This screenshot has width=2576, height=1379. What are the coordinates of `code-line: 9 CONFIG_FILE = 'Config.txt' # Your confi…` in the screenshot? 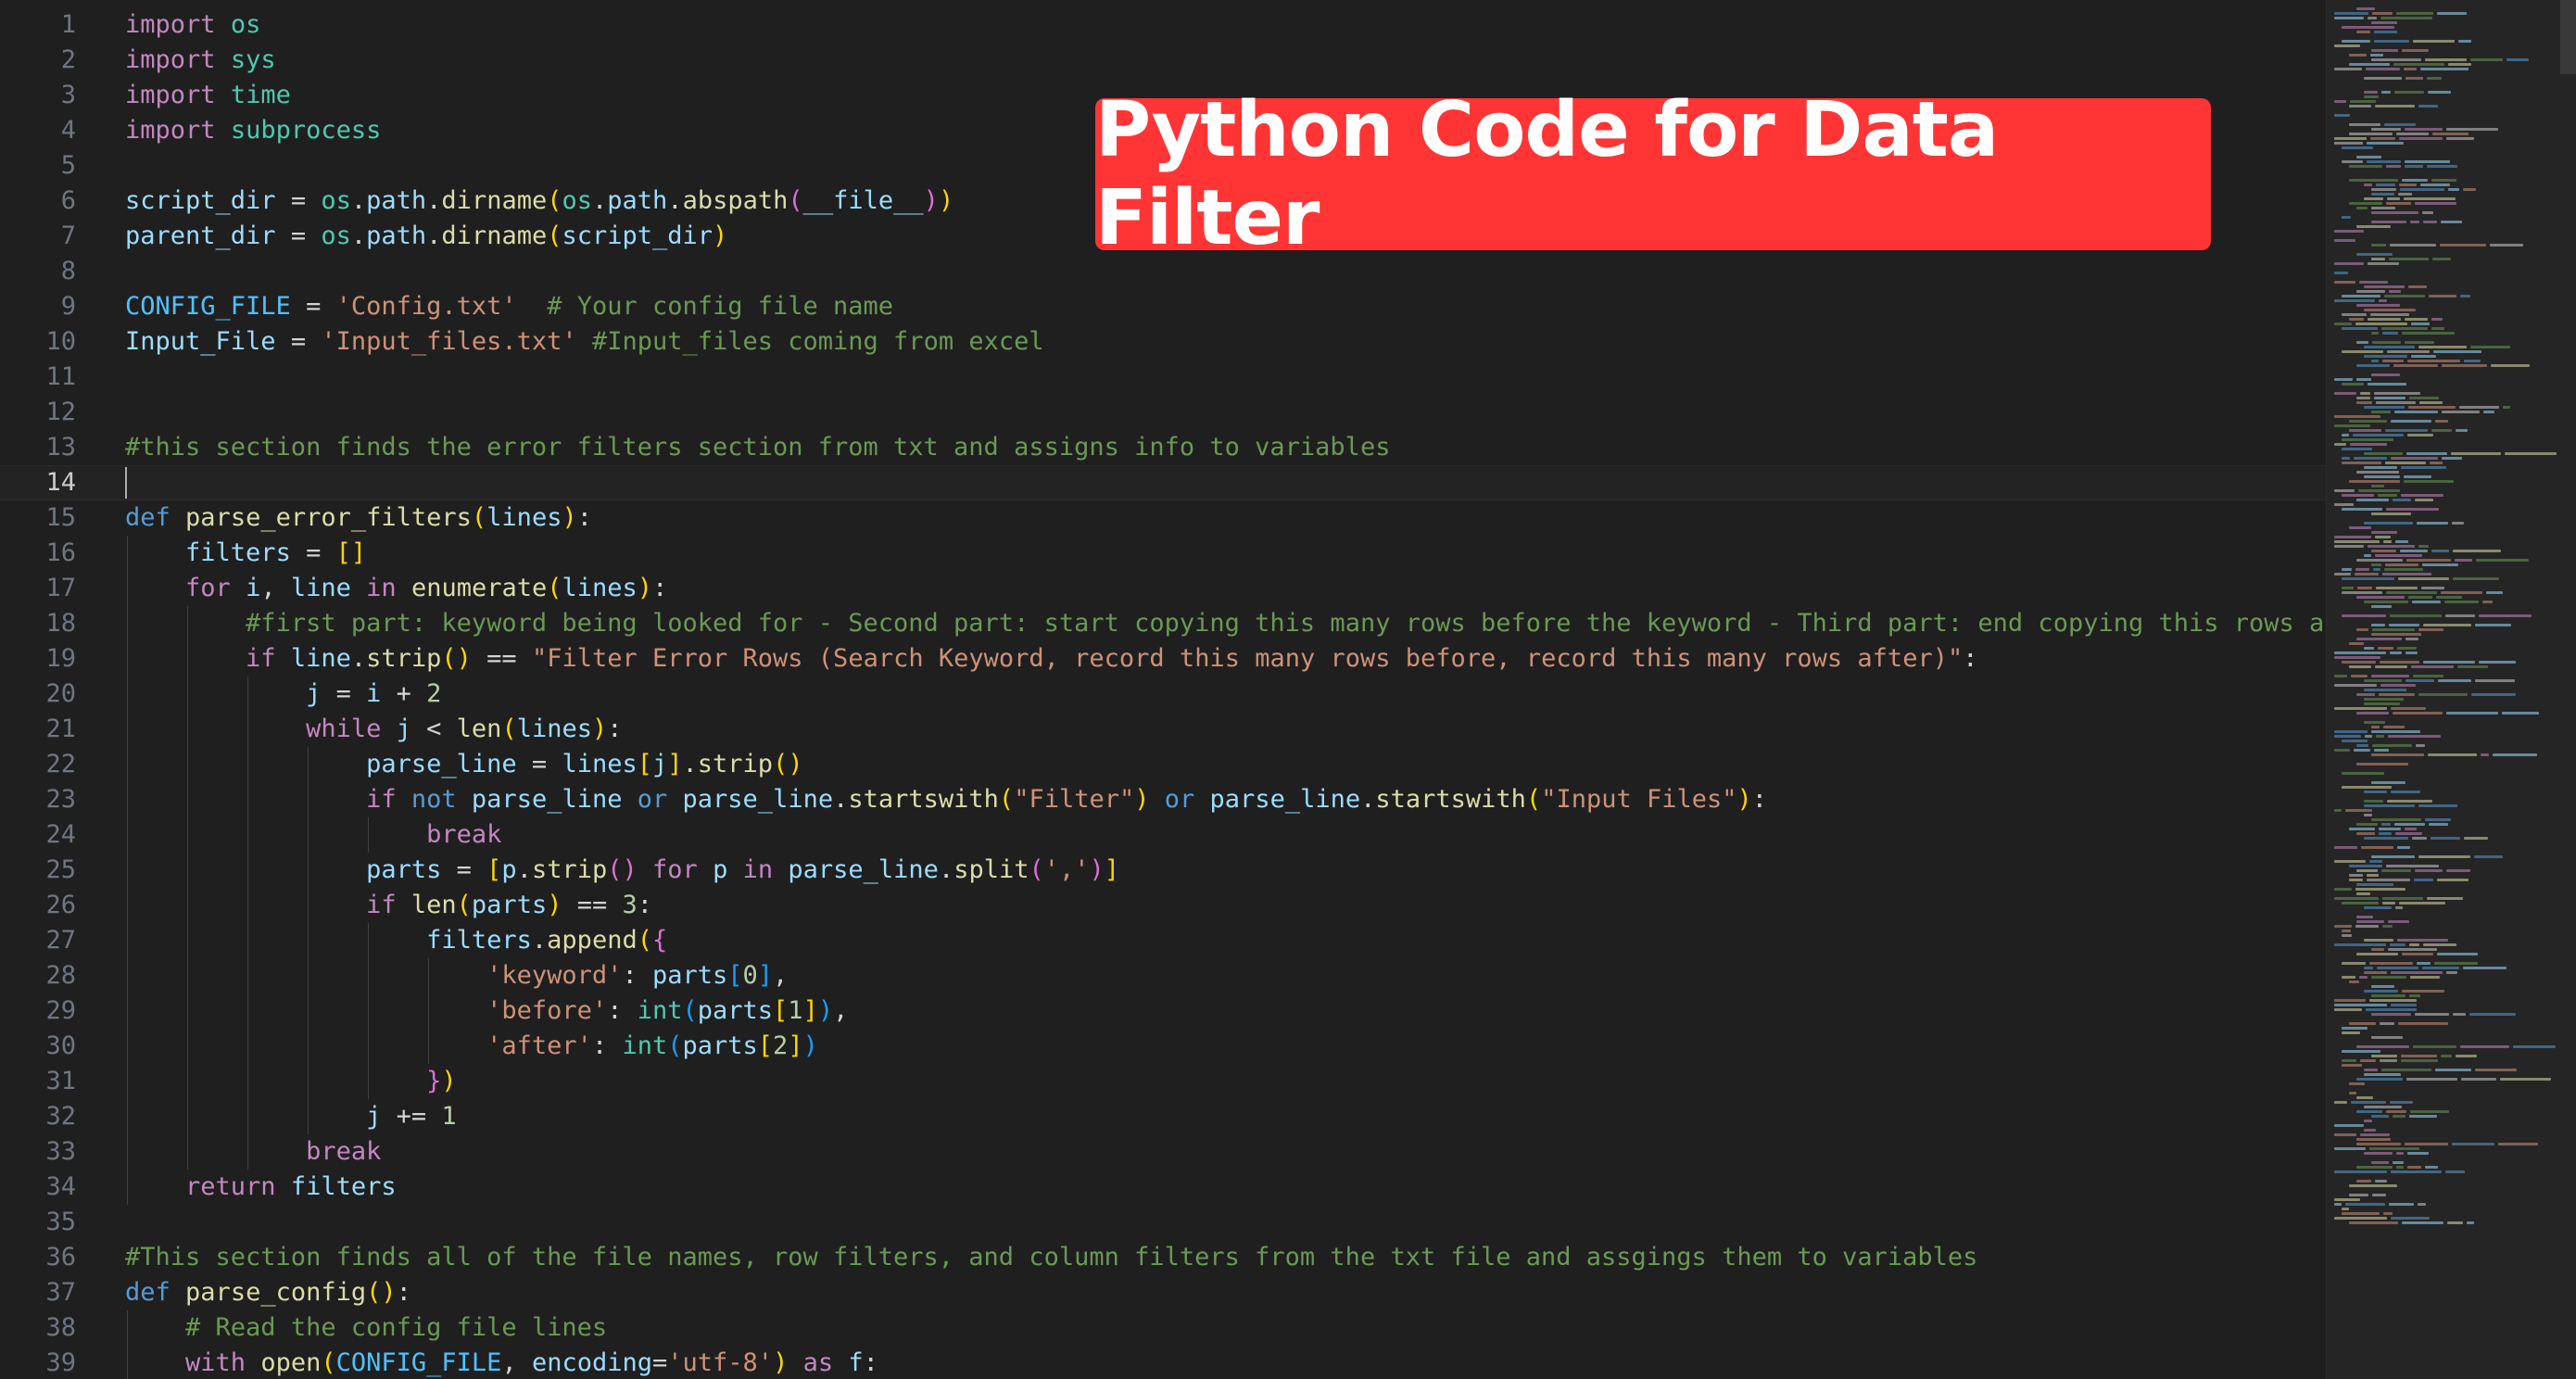 It's located at (1163, 306).